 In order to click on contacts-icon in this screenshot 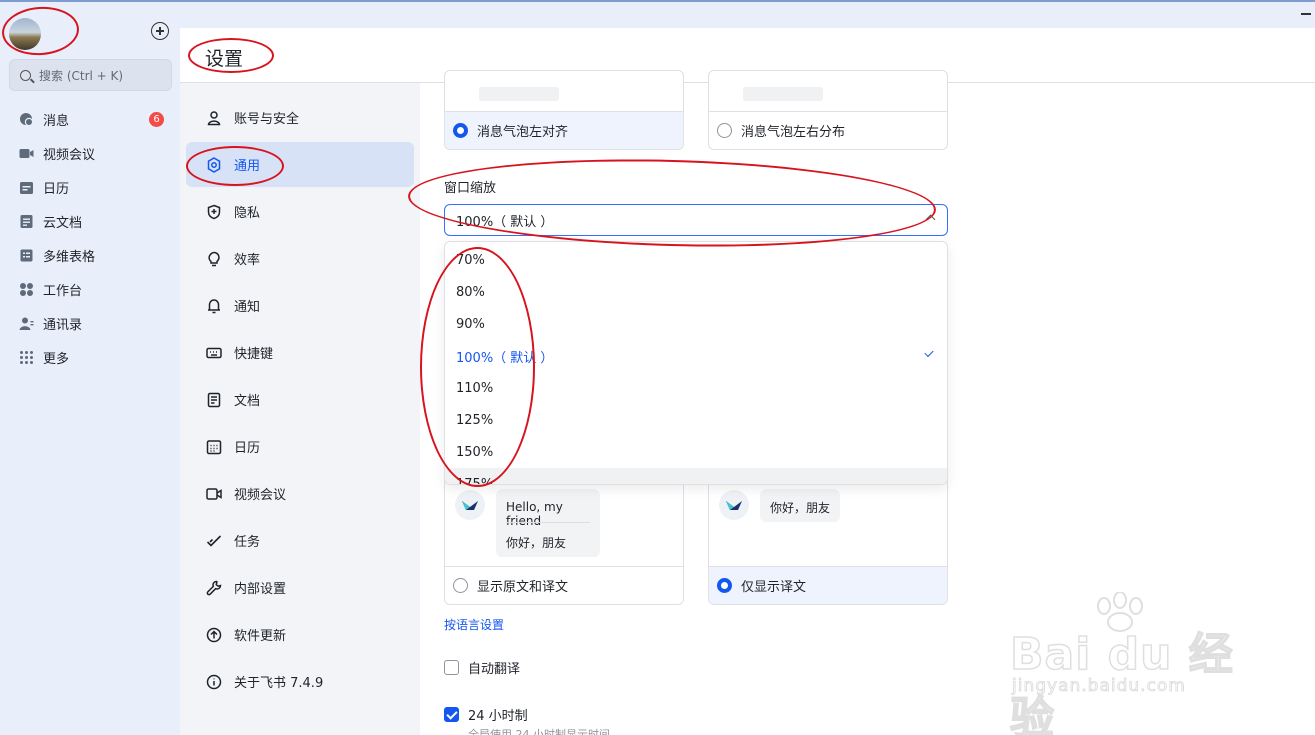, I will do `click(26, 323)`.